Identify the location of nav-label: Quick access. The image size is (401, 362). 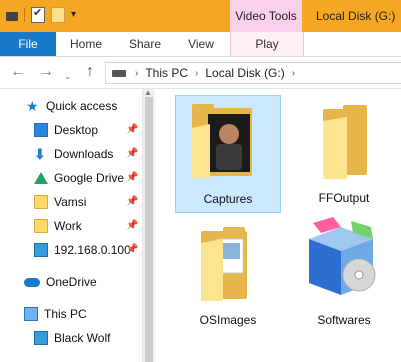
(82, 106).